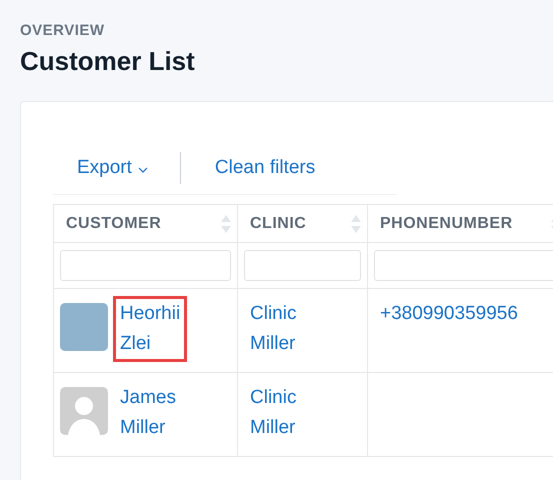 This screenshot has width=553, height=480. What do you see at coordinates (303, 223) in the screenshot?
I see `column-header: CLINIC` at bounding box center [303, 223].